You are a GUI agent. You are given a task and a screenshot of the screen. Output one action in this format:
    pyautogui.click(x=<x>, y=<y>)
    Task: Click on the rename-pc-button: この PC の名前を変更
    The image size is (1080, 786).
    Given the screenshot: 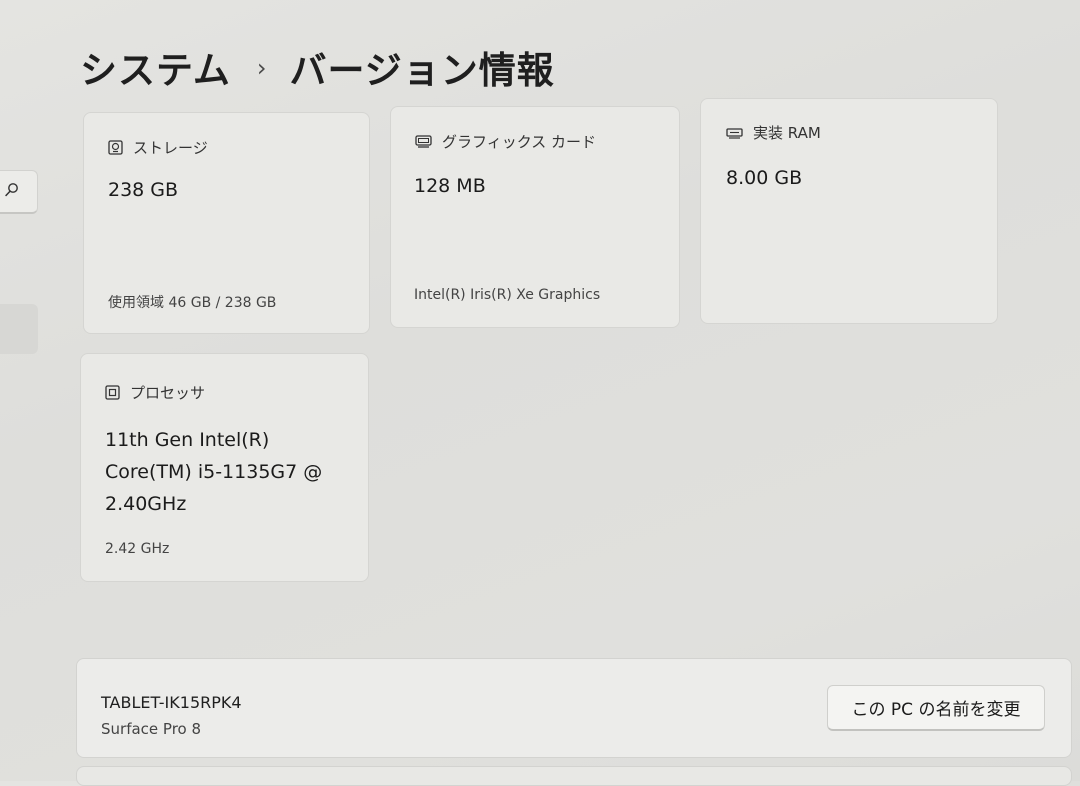 What is the action you would take?
    pyautogui.click(x=936, y=708)
    